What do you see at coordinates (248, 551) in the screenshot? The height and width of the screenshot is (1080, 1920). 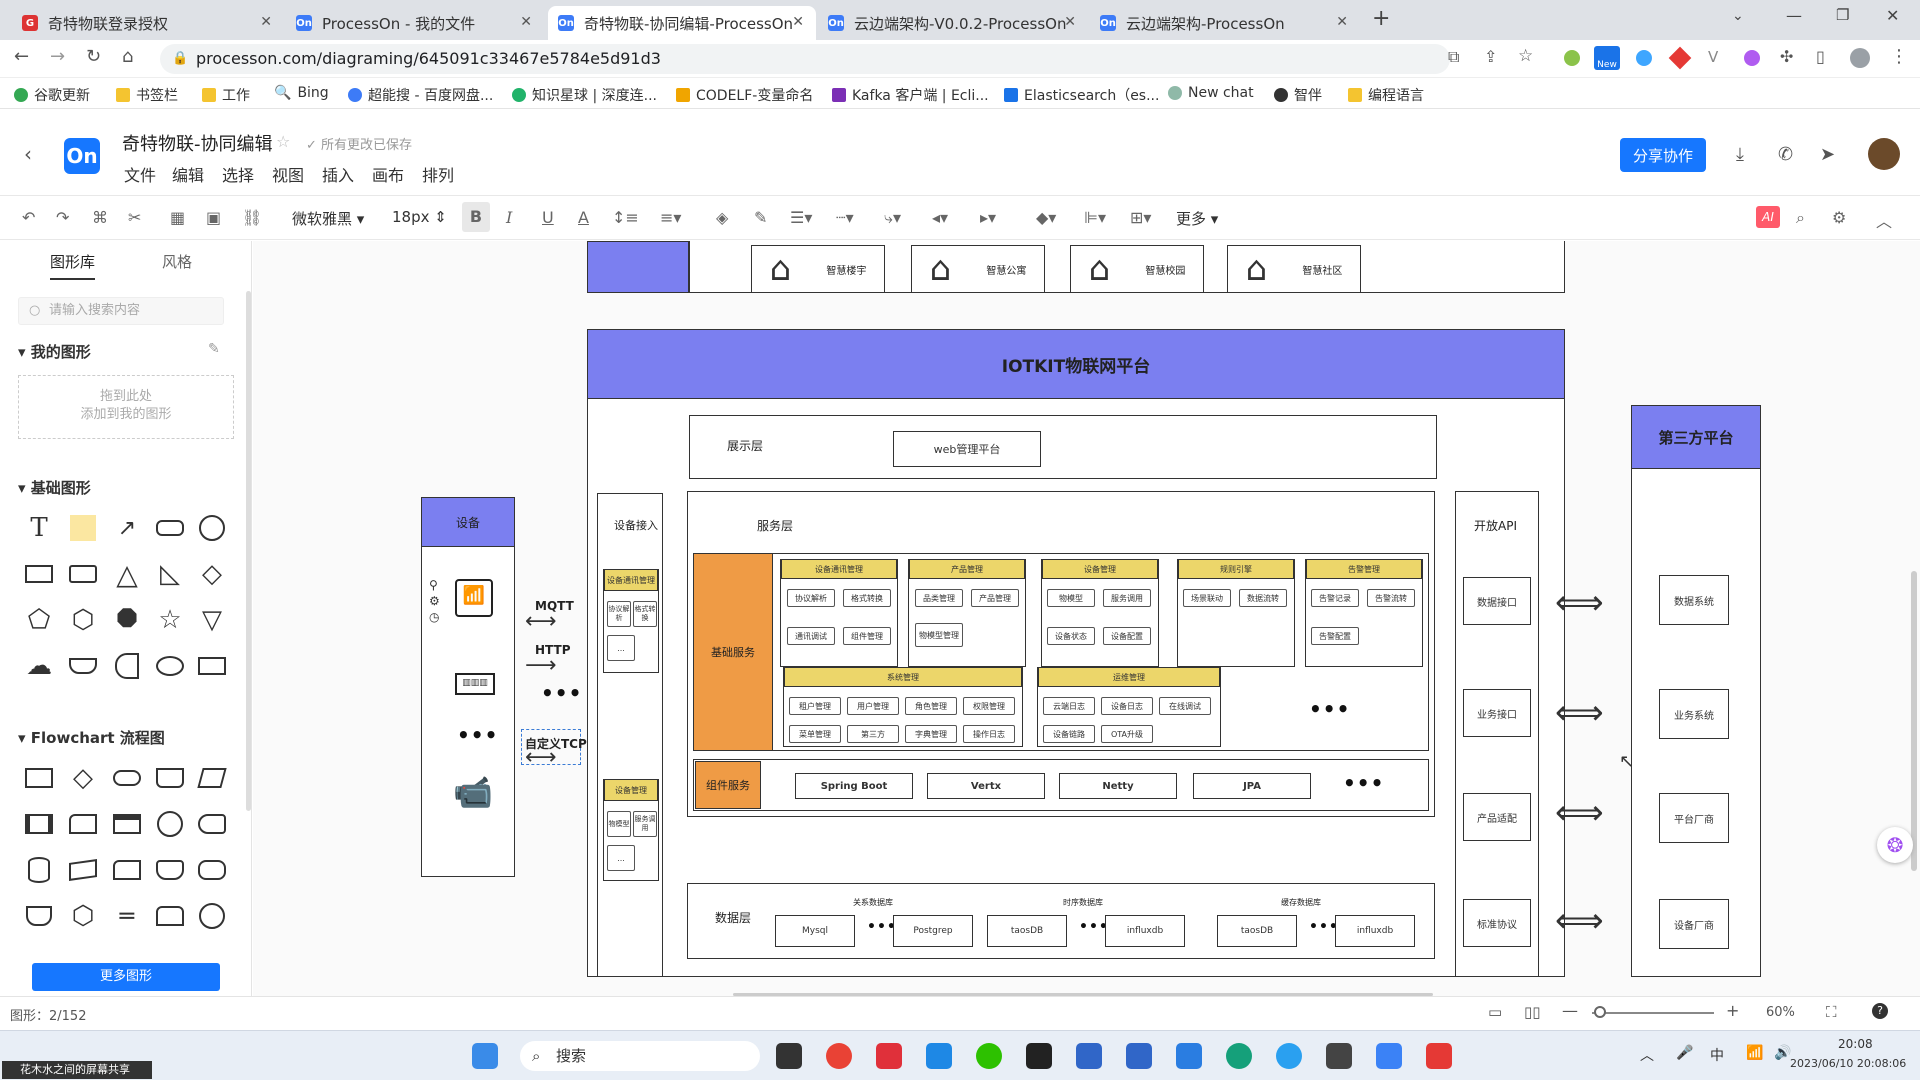 I see `sidebar-scrollbar` at bounding box center [248, 551].